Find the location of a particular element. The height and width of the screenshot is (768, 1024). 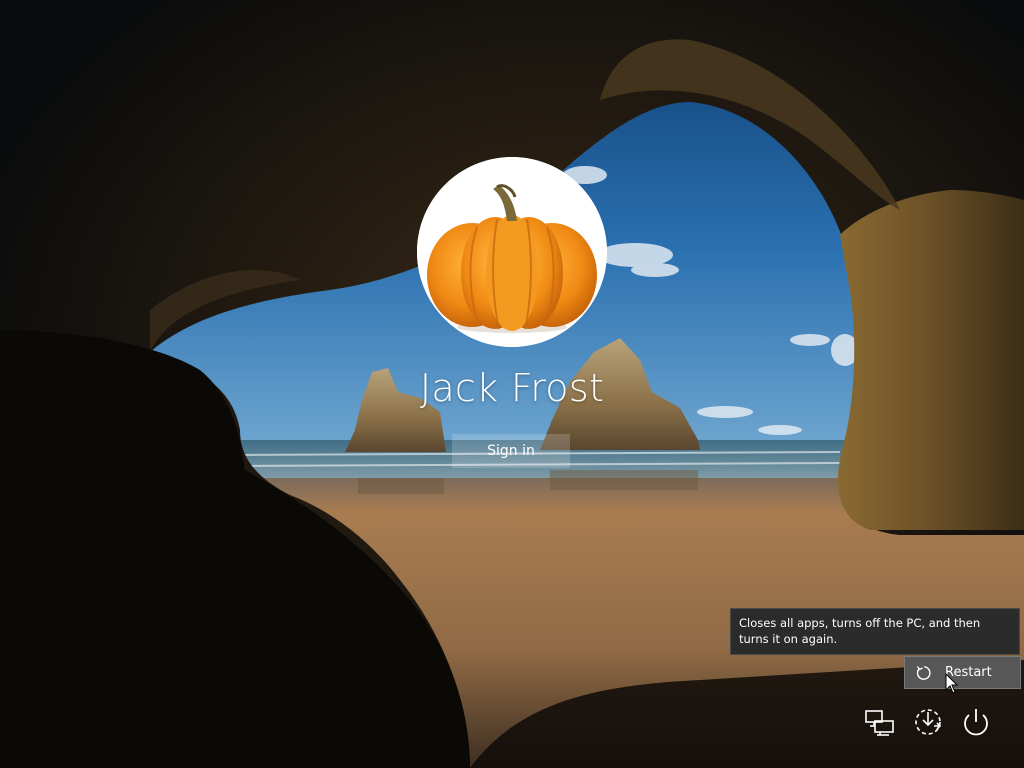

user-avatar is located at coordinates (512, 252).